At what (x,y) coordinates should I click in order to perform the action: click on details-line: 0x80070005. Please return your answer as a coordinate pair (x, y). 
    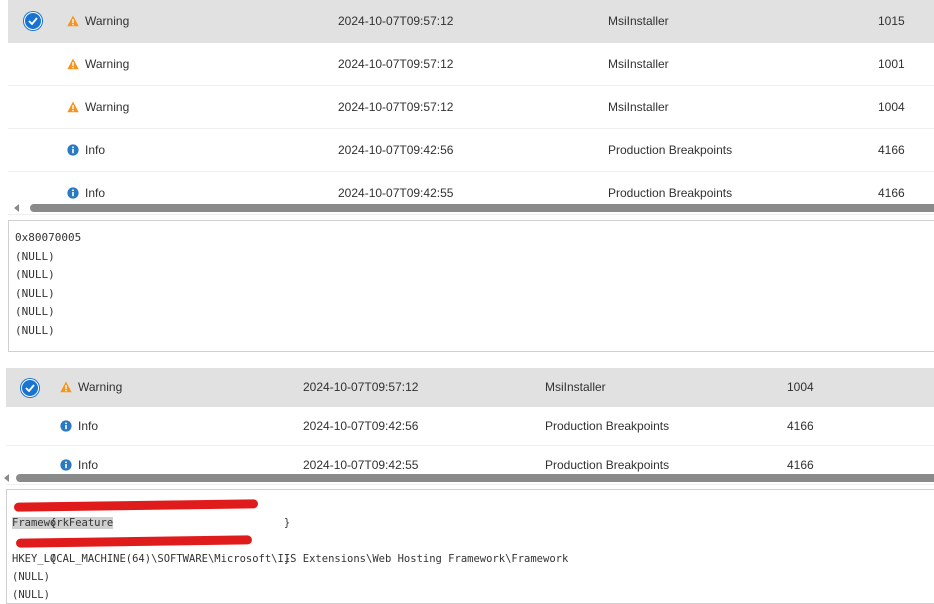
    Looking at the image, I should click on (48, 237).